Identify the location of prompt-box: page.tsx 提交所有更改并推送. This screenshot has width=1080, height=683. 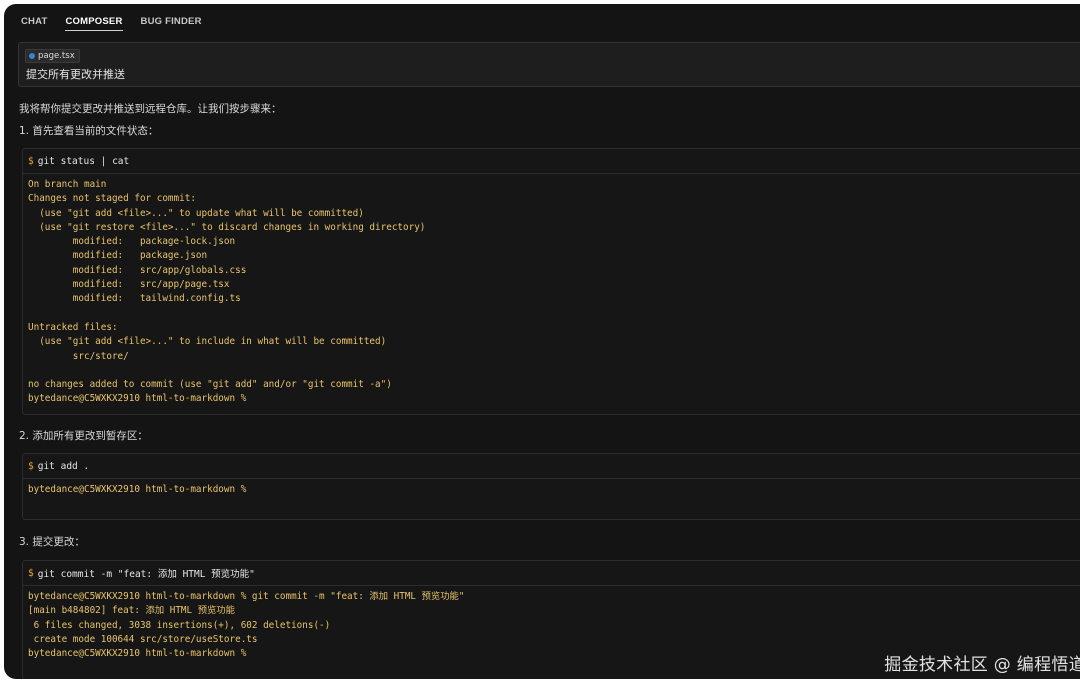
(549, 64).